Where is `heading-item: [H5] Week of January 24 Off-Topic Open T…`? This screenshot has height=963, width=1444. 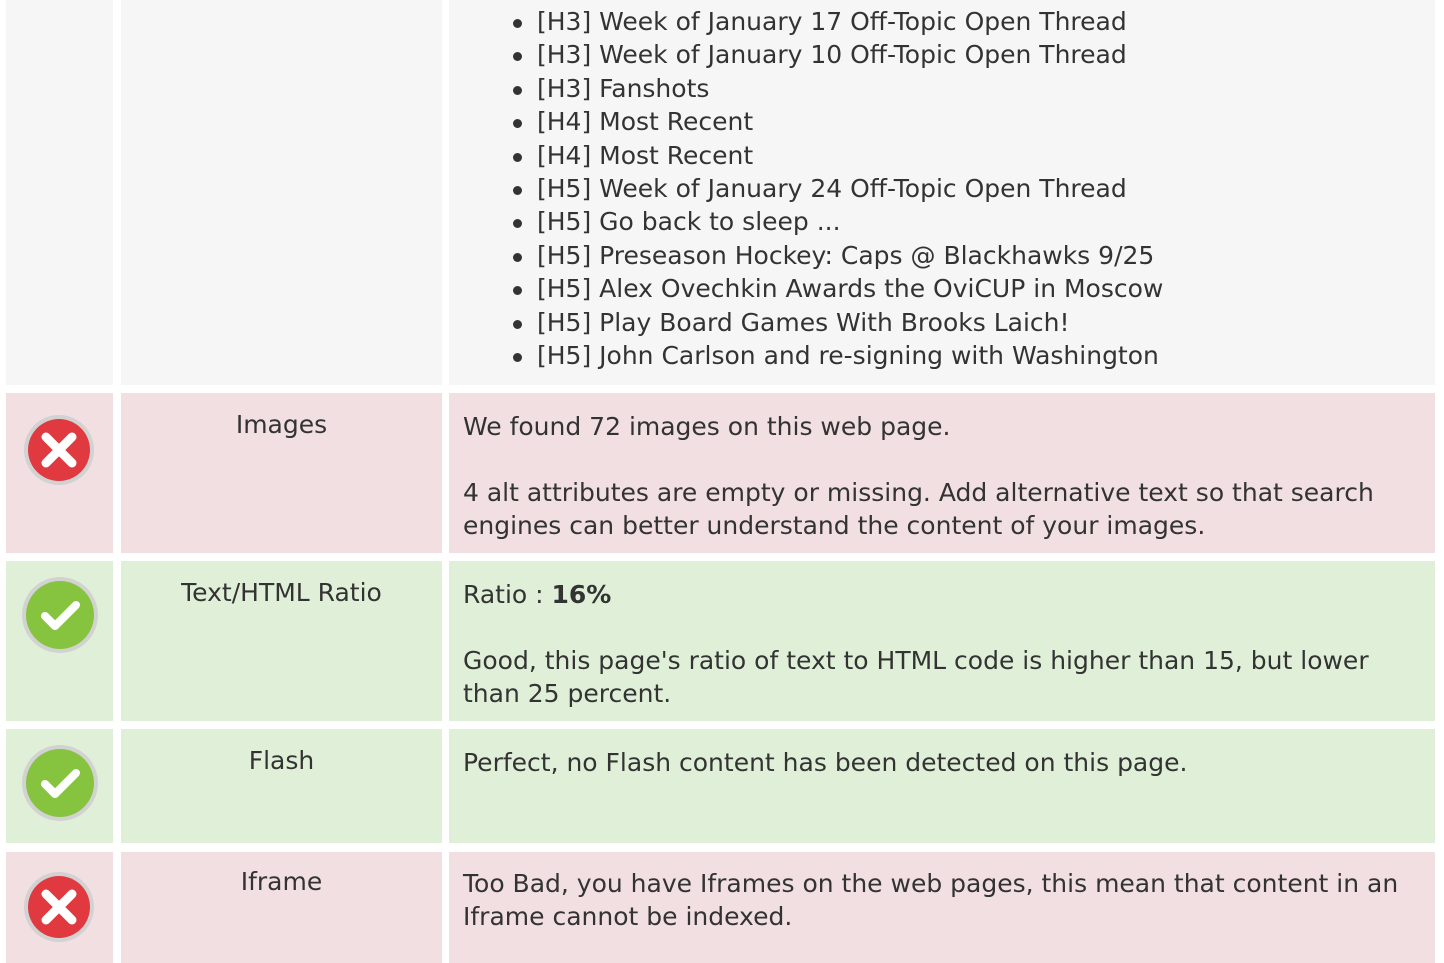
heading-item: [H5] Week of January 24 Off-Topic Open T… is located at coordinates (837, 188).